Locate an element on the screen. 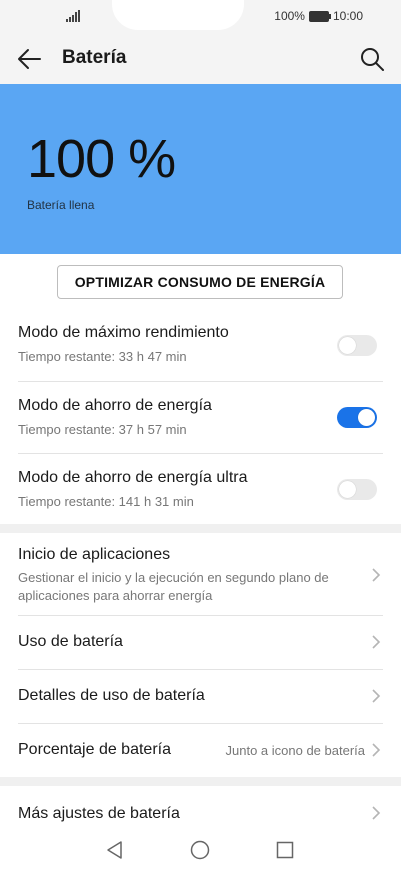  setting-title: Inicio de aplicaciones is located at coordinates (94, 554).